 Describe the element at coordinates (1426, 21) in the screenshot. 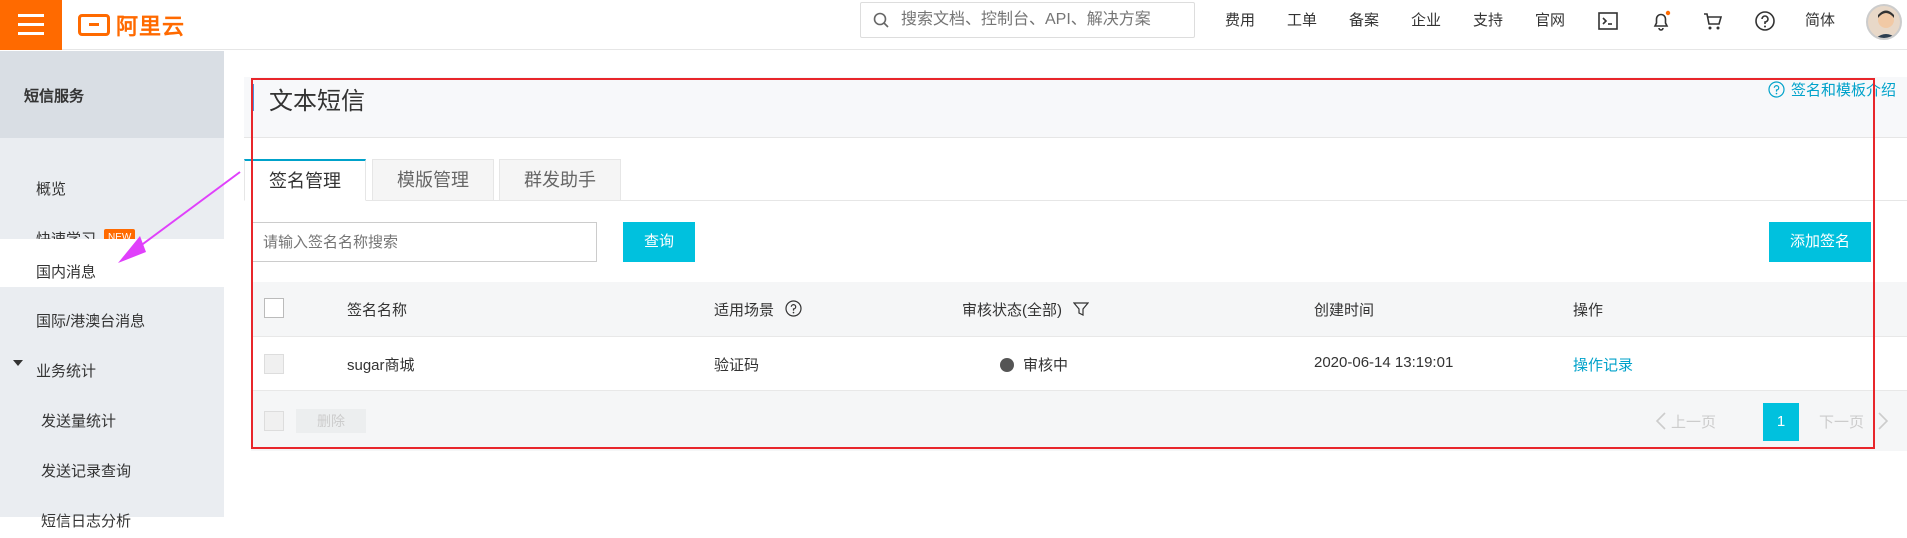

I see `nav-enterprise: 企业` at that location.